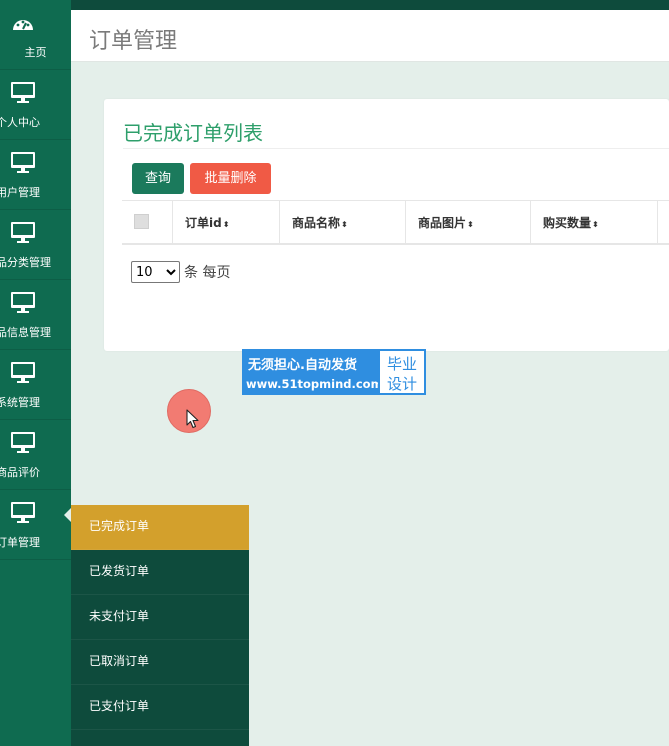  What do you see at coordinates (35, 385) in the screenshot?
I see `sidebar-item-system: 系统管理` at bounding box center [35, 385].